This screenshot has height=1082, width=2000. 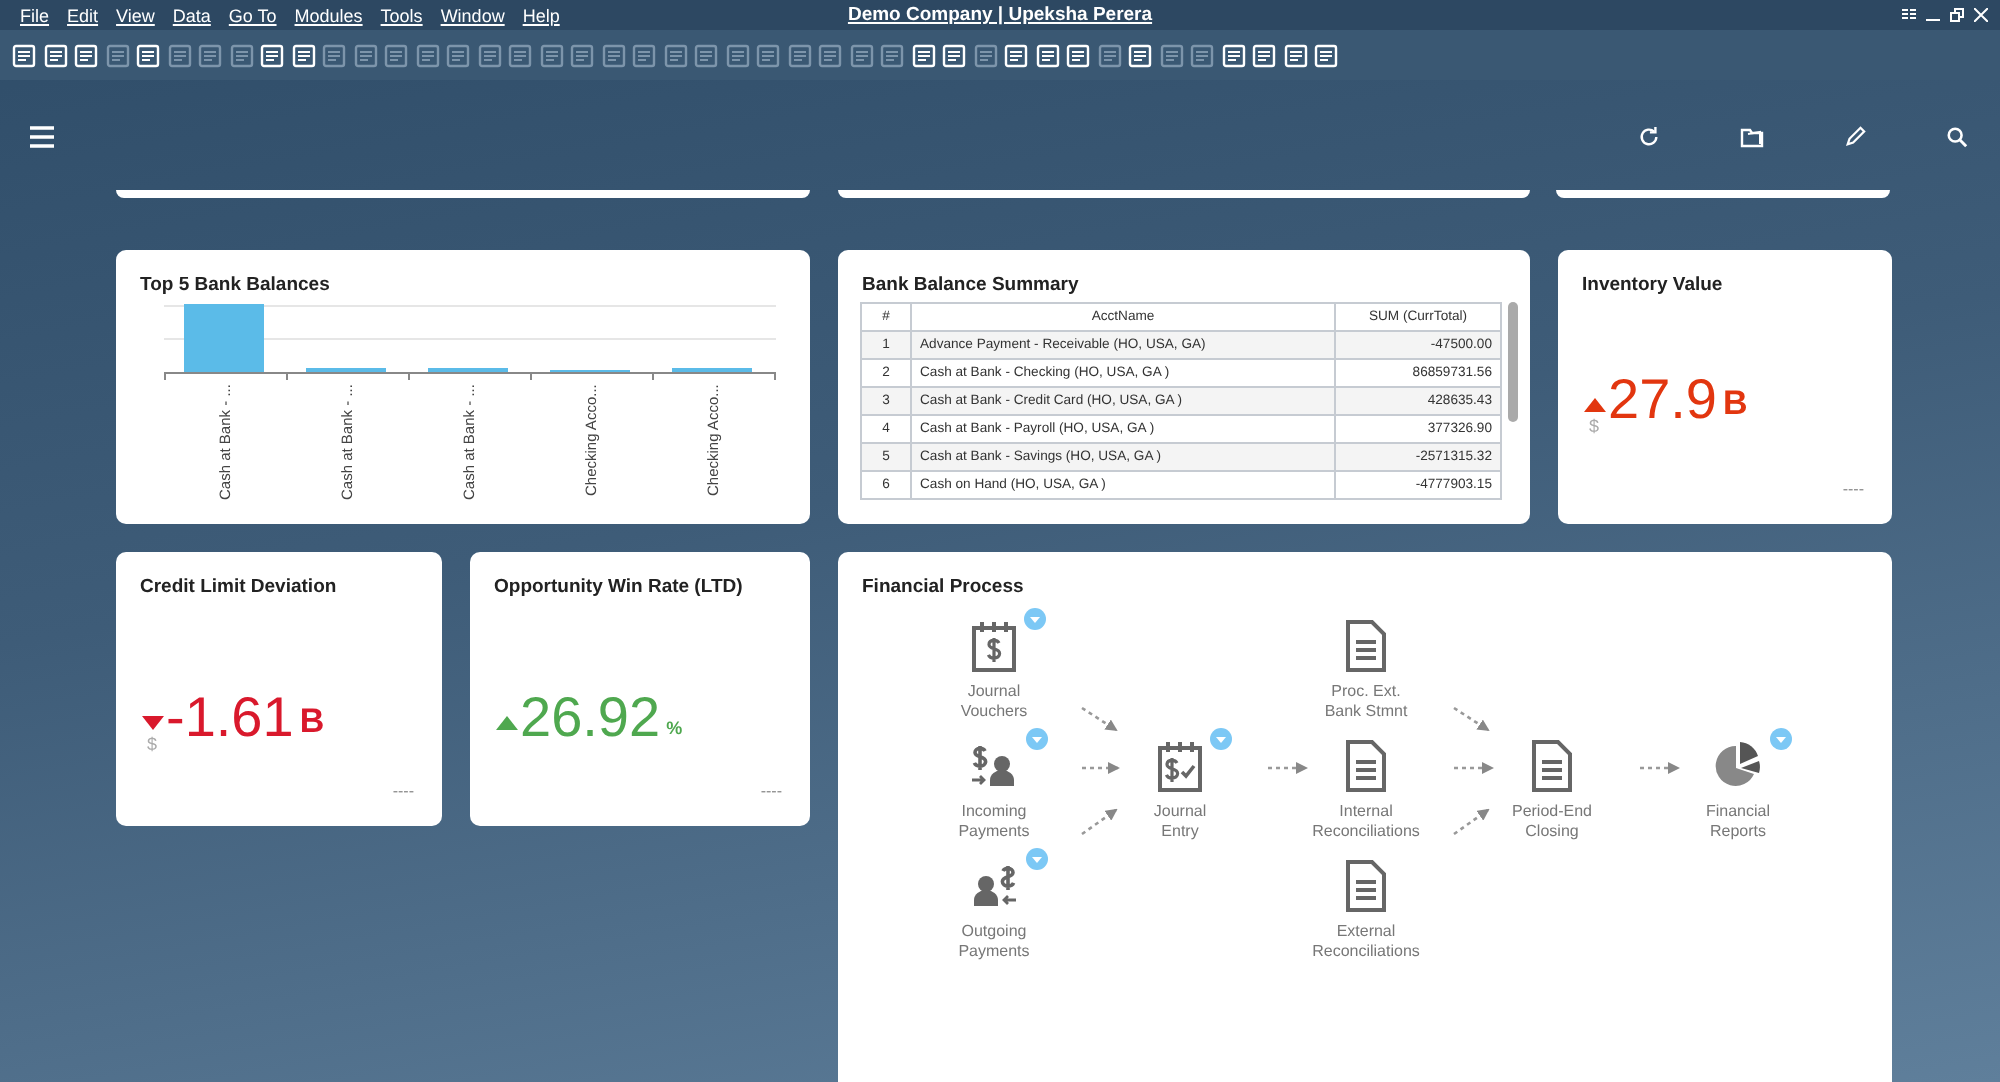 I want to click on menu-item: Tools, so click(x=401, y=15).